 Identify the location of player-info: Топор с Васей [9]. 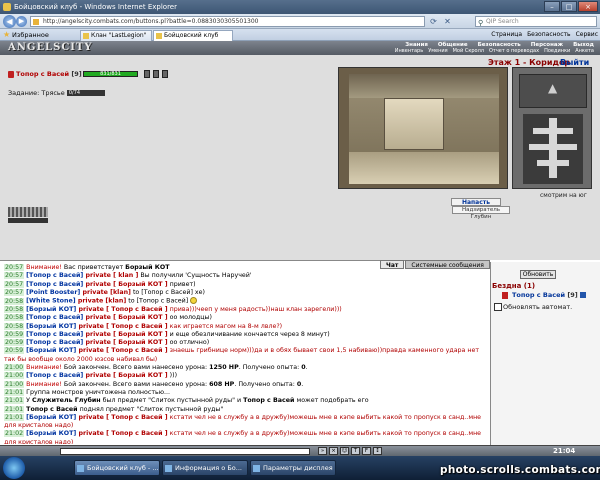
(45, 74).